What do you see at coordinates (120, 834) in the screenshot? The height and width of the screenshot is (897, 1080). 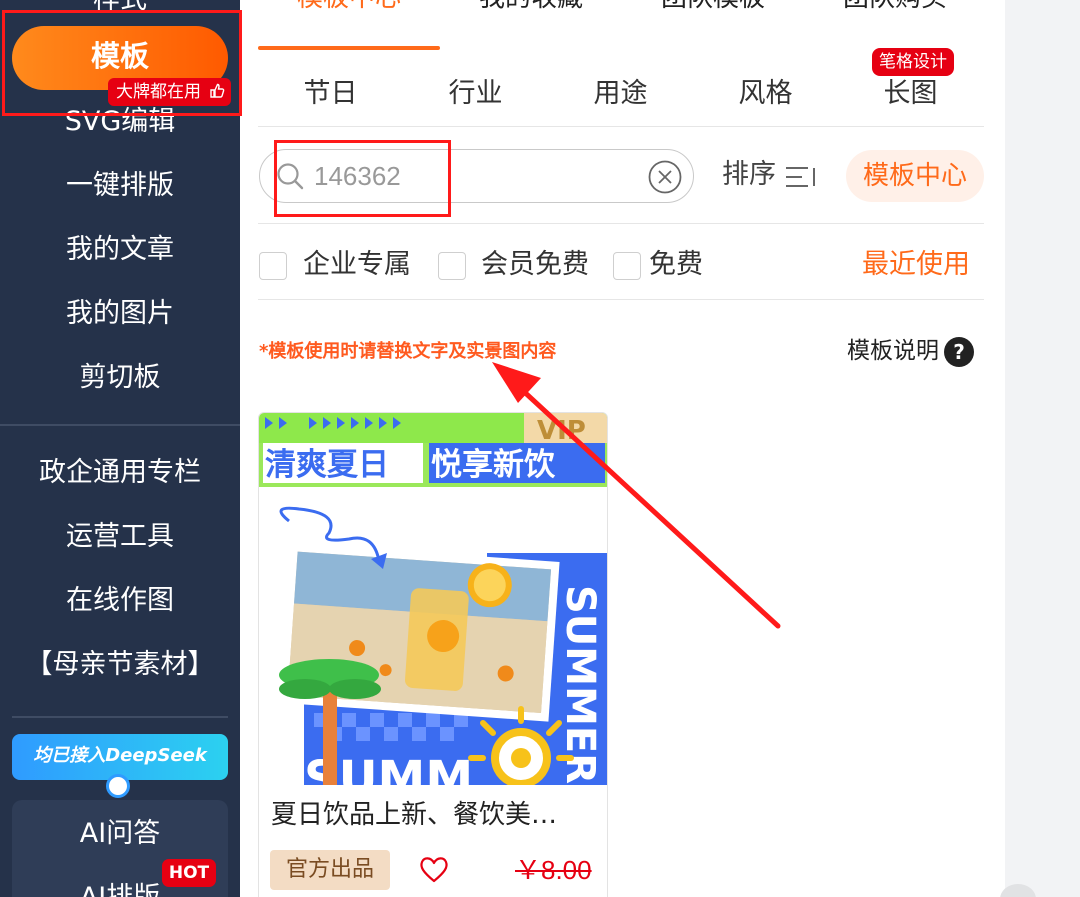 I see `sidebar-item-ai-qa: AI问答` at bounding box center [120, 834].